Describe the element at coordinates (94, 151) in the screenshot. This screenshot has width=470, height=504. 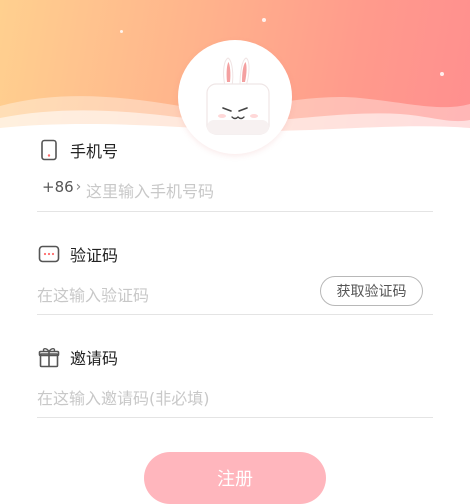
I see `phone-label: 手机号` at that location.